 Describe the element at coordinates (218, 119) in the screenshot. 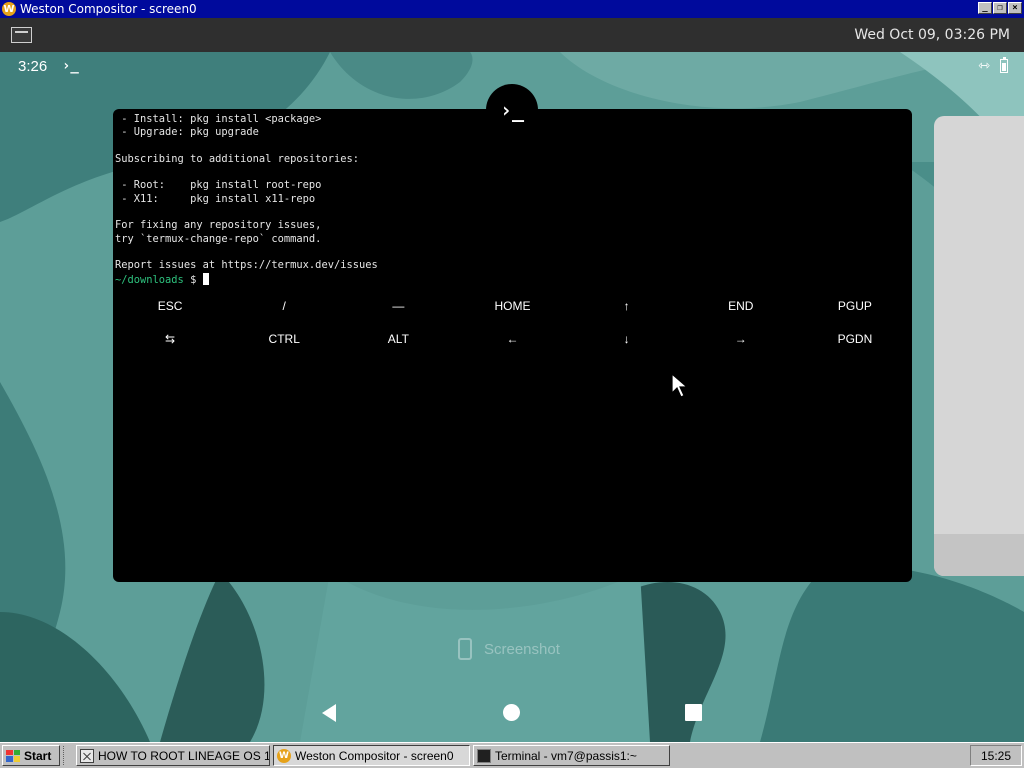

I see `terminal-line: - Install: pkg install <package>` at that location.